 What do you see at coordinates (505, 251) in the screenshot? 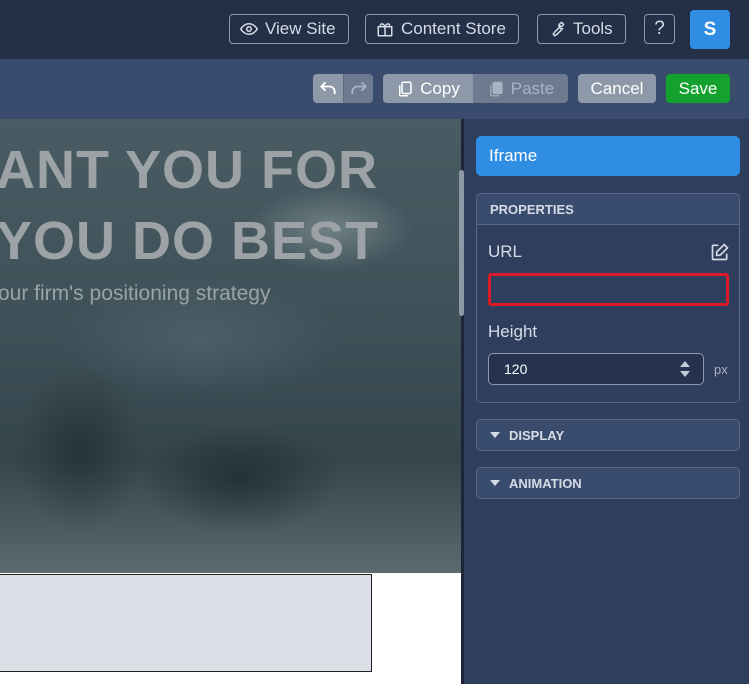
I see `url-label: URL` at bounding box center [505, 251].